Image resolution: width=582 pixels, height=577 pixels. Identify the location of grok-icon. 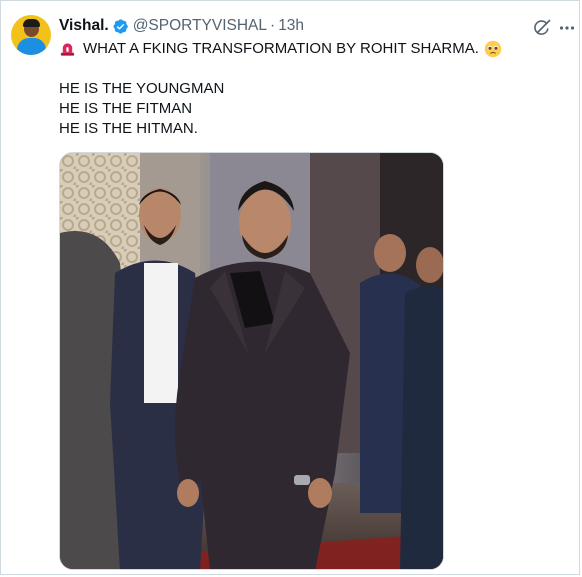
(542, 28).